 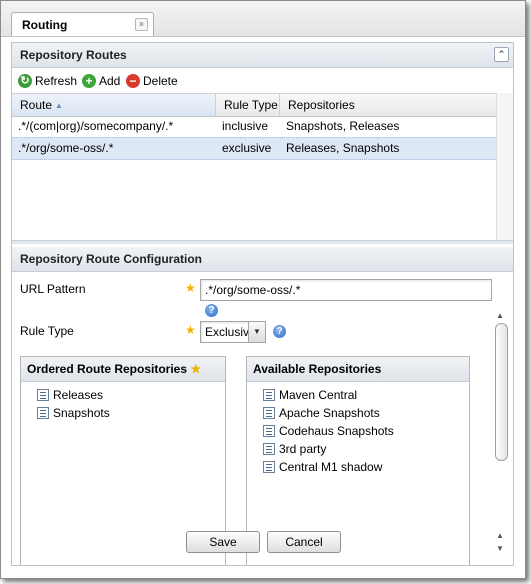 I want to click on routes-grid-header: Route ▲ Rule Type Repositories, so click(x=254, y=105).